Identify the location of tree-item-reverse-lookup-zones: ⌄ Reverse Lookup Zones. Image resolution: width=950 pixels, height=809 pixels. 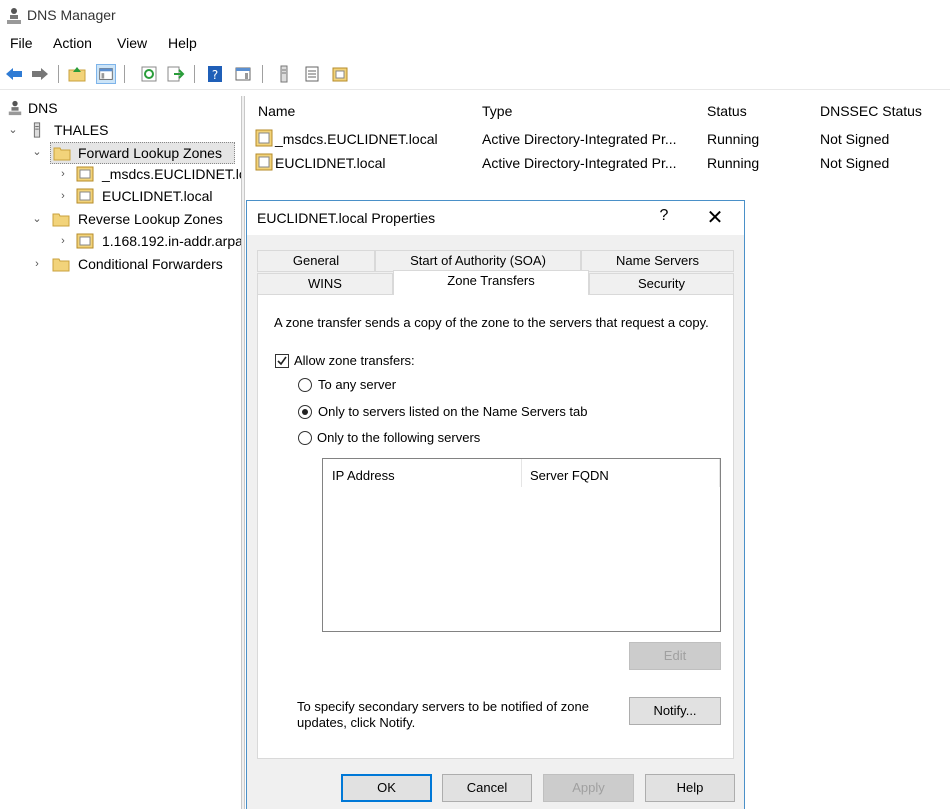
(120, 220).